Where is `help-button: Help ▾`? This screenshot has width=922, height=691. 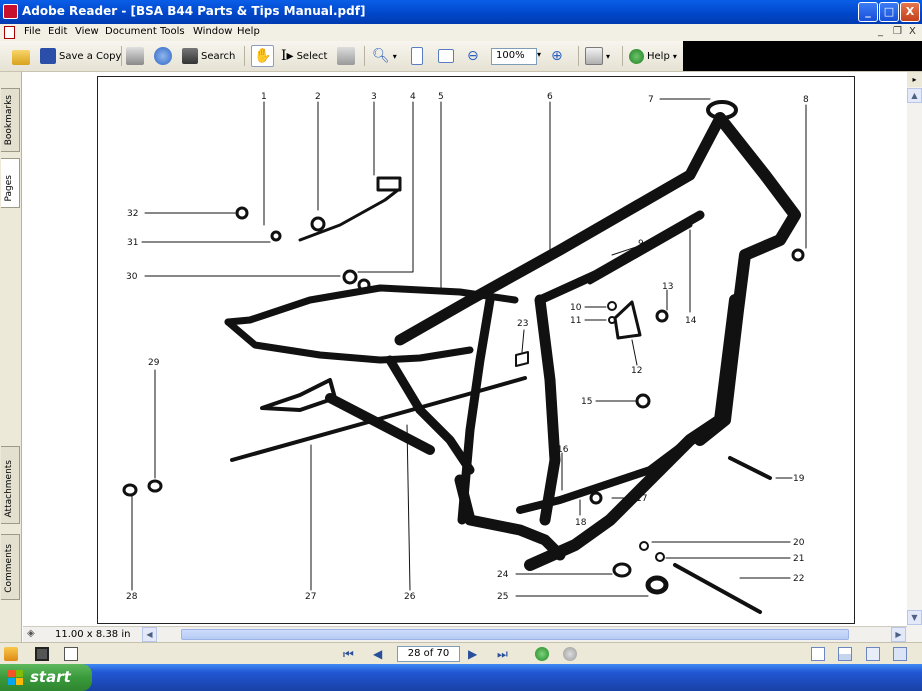 help-button: Help ▾ is located at coordinates (653, 56).